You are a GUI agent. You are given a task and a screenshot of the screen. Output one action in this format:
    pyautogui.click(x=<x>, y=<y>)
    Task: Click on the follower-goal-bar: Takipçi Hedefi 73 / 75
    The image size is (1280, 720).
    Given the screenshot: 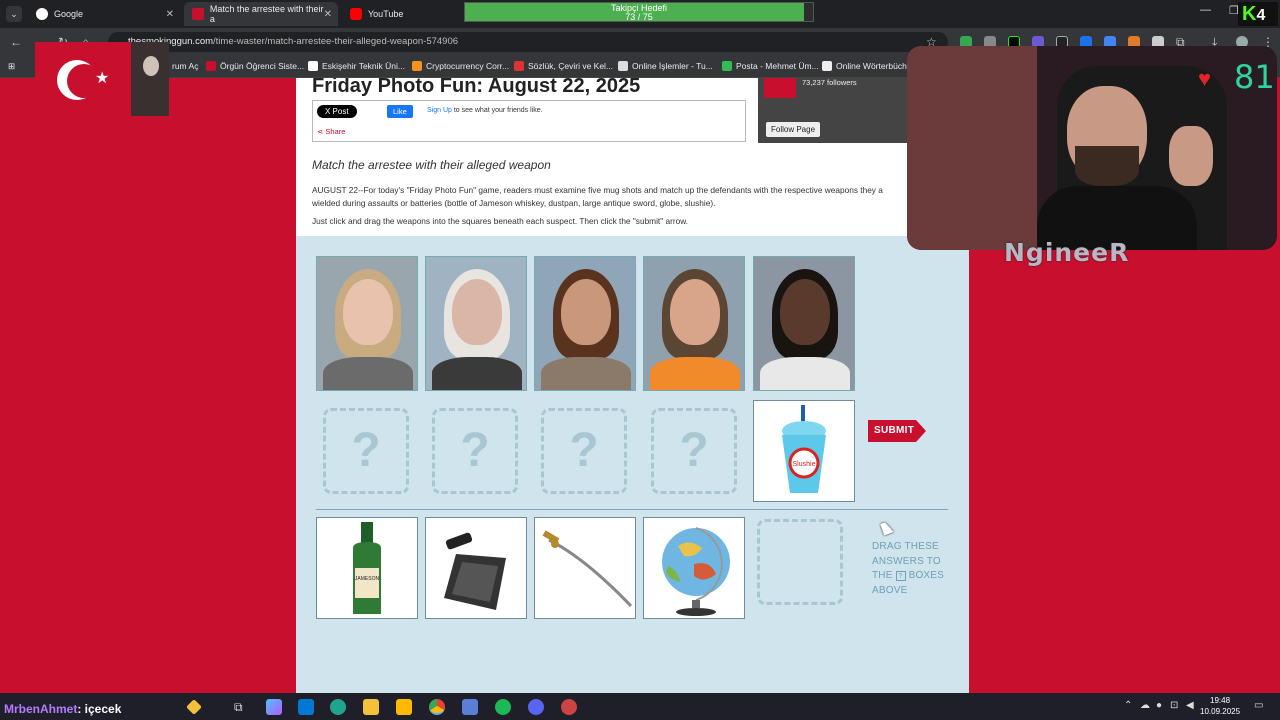 What is the action you would take?
    pyautogui.click(x=639, y=12)
    